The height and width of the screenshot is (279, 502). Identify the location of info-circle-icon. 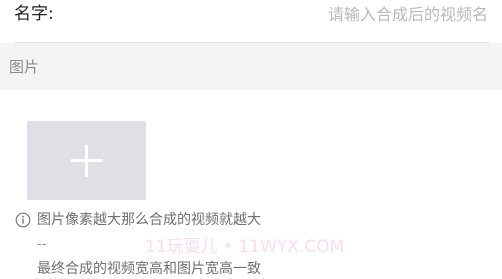
(23, 220).